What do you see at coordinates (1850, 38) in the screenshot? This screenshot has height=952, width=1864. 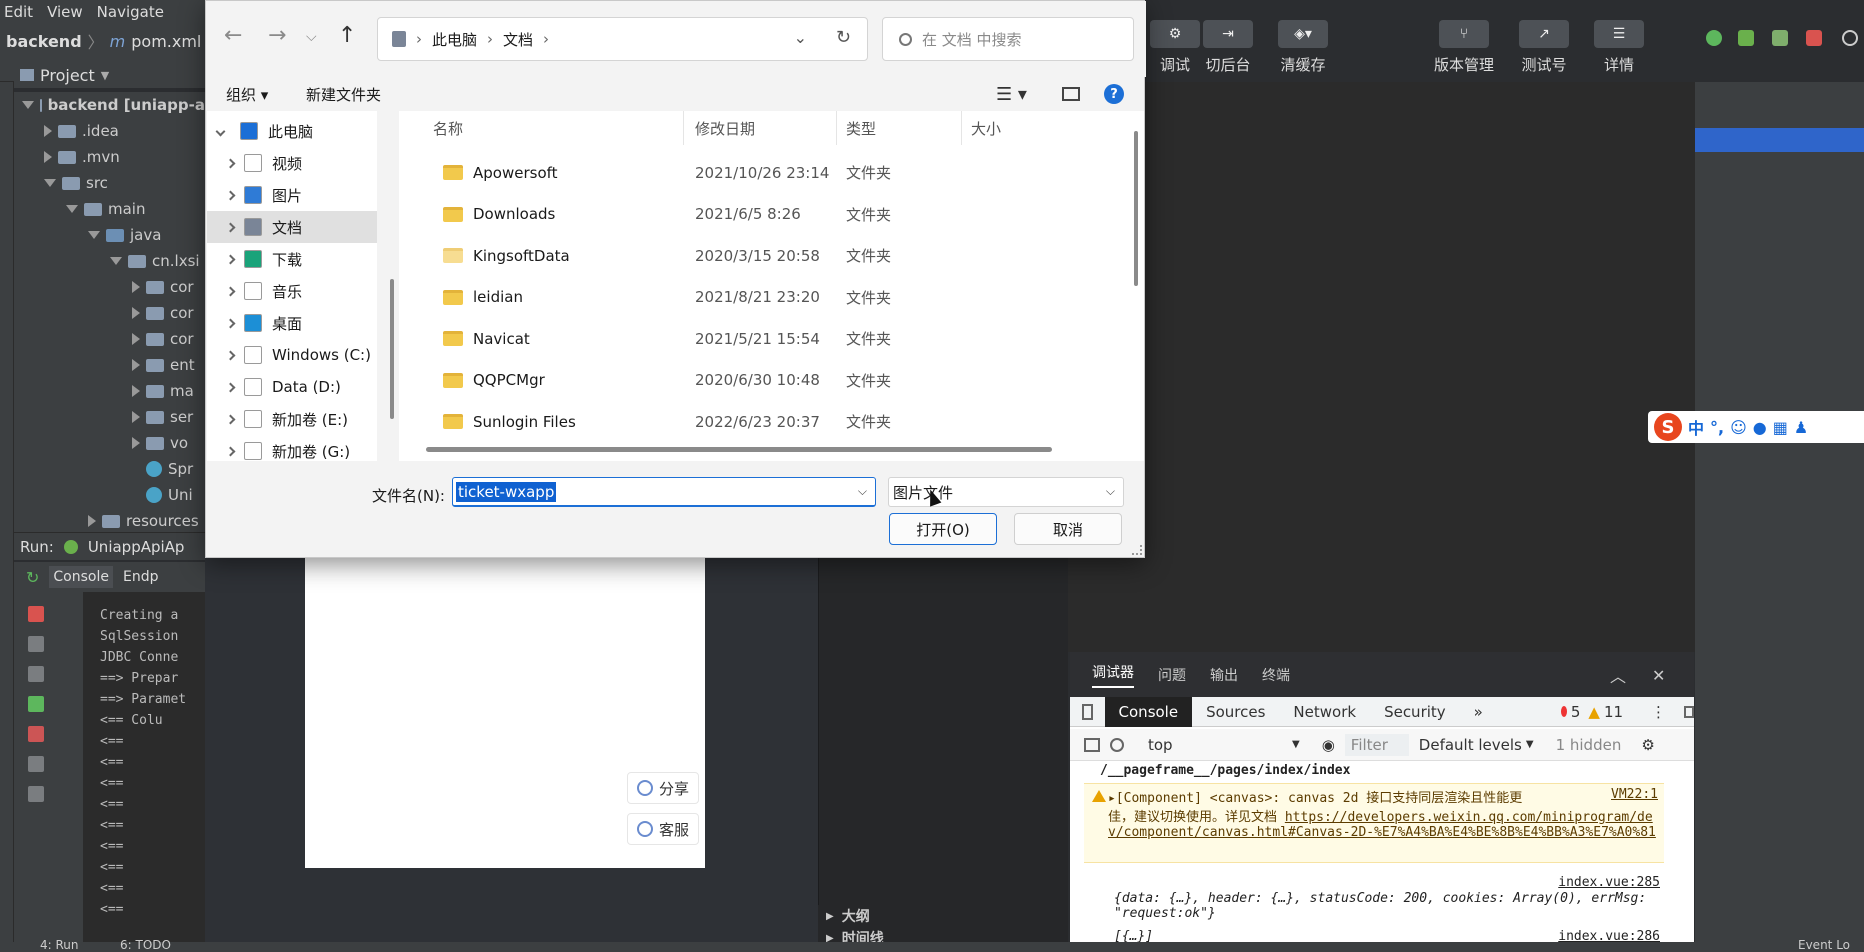 I see `search-icon` at bounding box center [1850, 38].